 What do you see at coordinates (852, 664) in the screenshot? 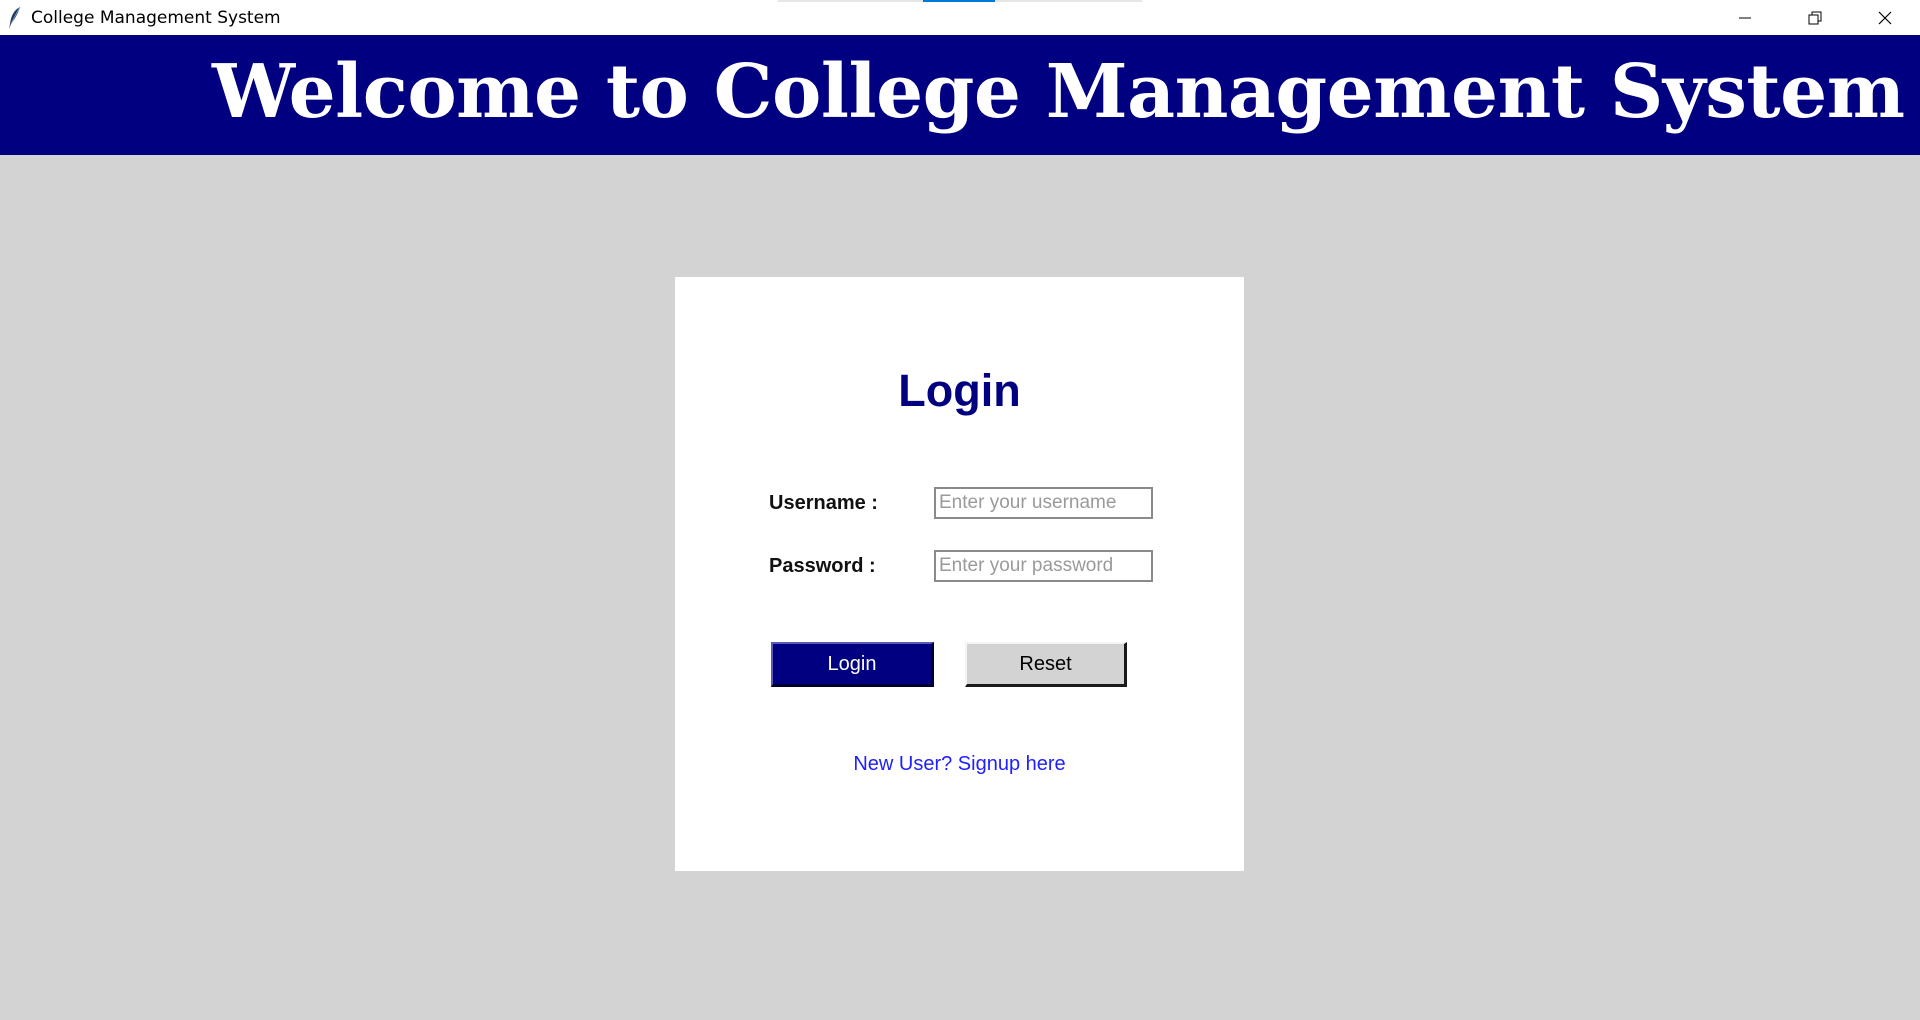
I see `login-button: Login` at bounding box center [852, 664].